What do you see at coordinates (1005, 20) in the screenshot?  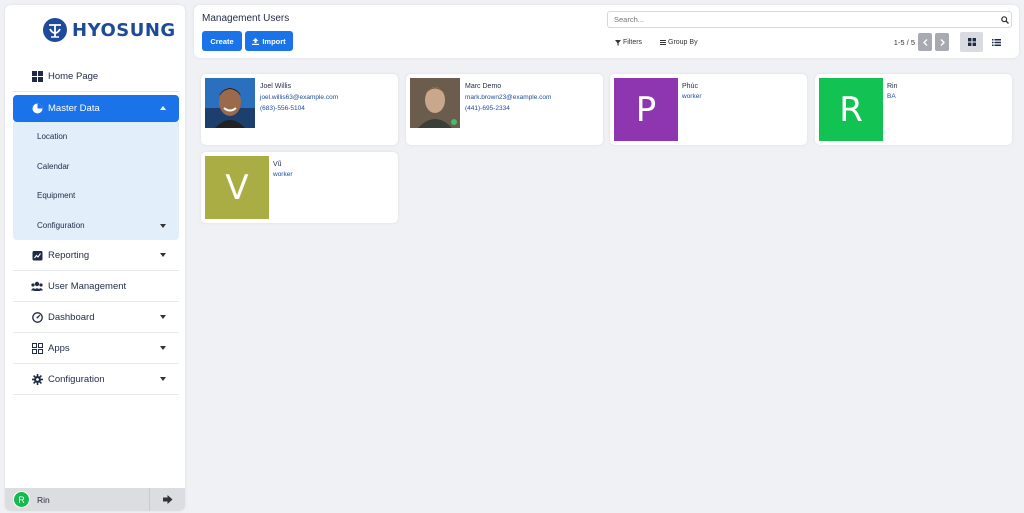 I see `search-icon` at bounding box center [1005, 20].